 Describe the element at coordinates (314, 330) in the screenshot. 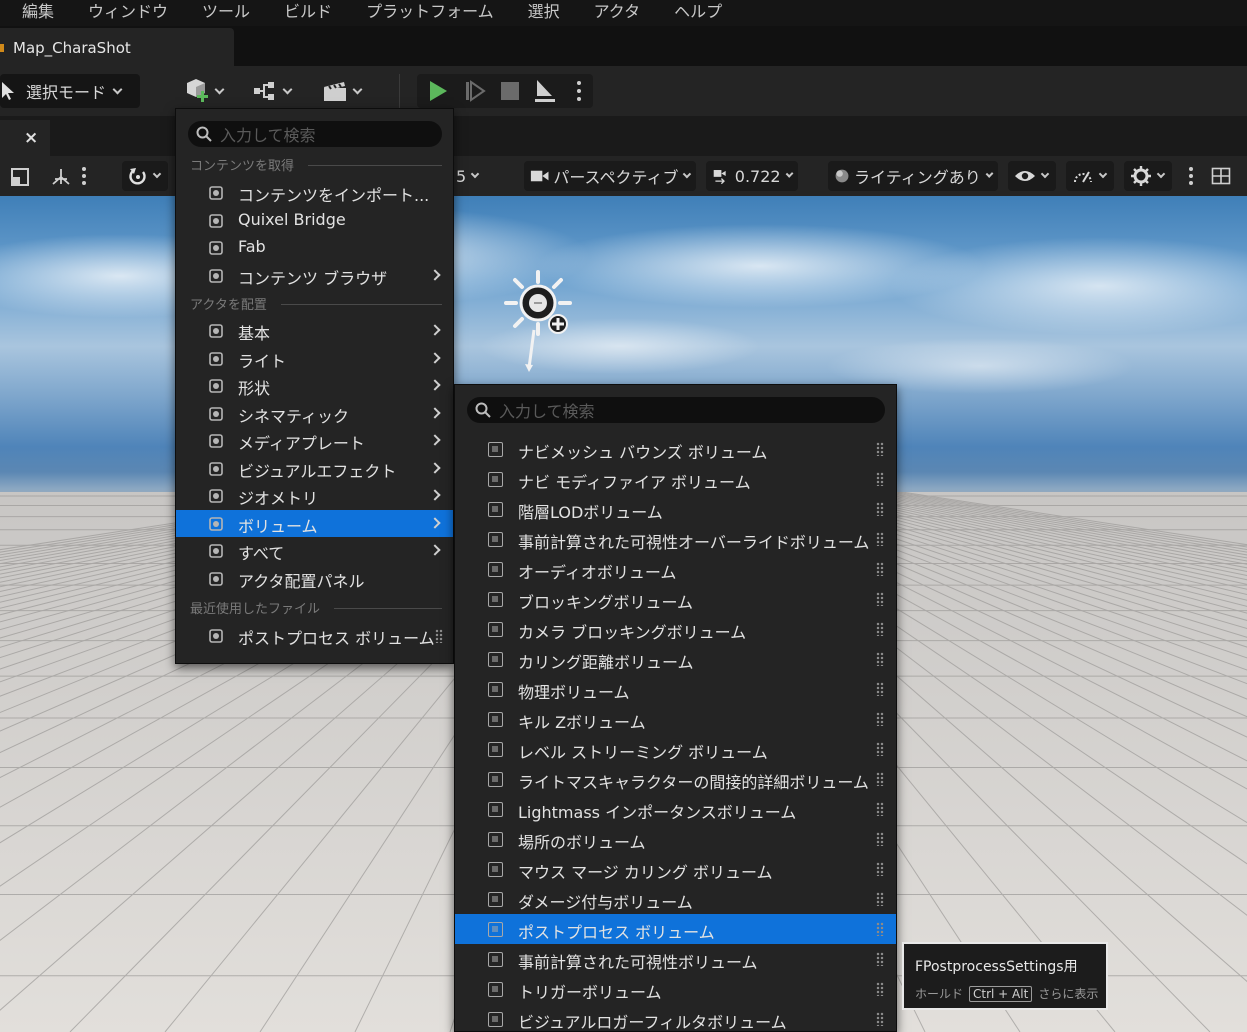

I see `menu-item-basic: 基本` at that location.